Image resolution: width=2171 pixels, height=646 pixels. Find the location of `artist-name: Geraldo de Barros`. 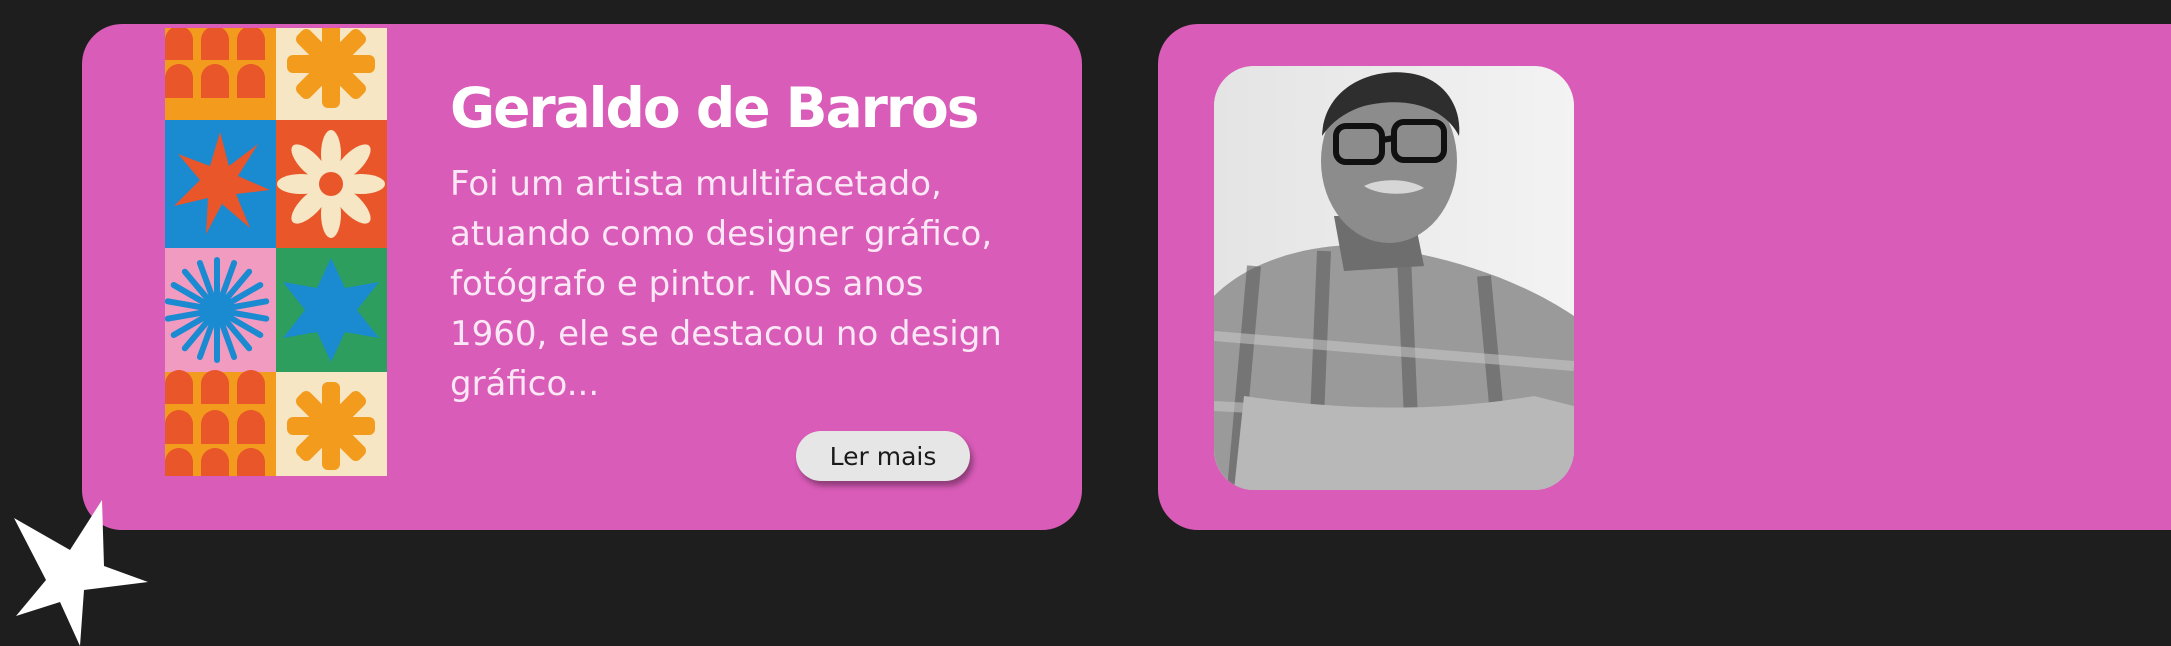

artist-name: Geraldo de Barros is located at coordinates (714, 108).